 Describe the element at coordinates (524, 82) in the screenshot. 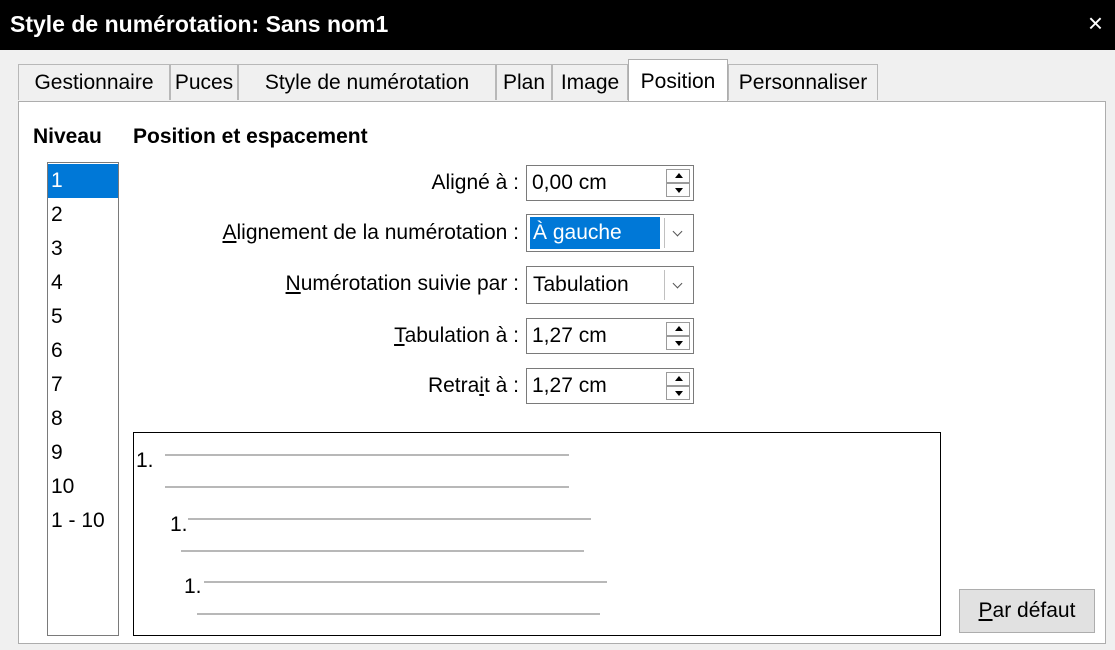

I see `tab-plan: Plan` at that location.